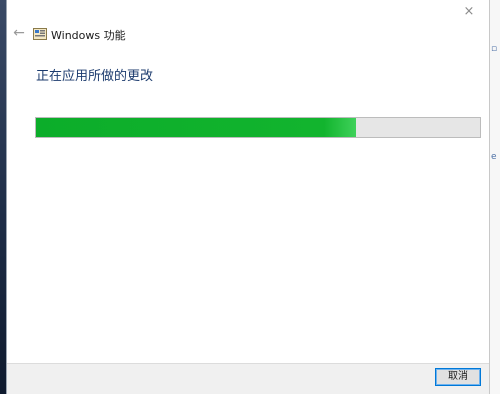  I want to click on progress-bar, so click(258, 127).